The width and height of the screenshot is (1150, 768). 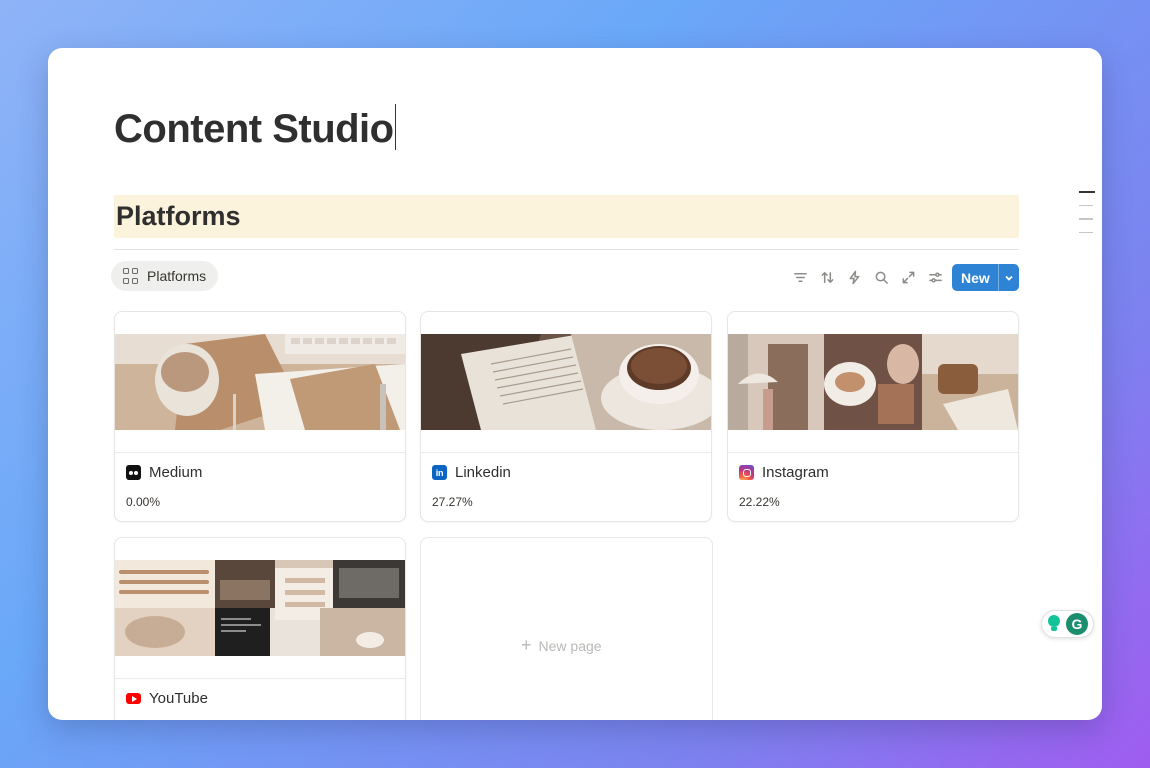 What do you see at coordinates (795, 472) in the screenshot?
I see `card-title-text: Instagram` at bounding box center [795, 472].